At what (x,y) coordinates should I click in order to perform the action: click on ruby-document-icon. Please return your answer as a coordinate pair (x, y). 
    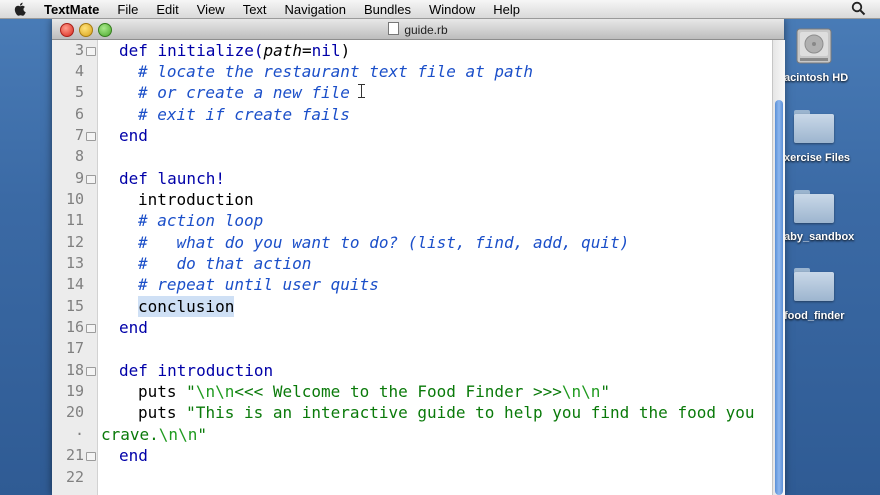
    Looking at the image, I should click on (394, 28).